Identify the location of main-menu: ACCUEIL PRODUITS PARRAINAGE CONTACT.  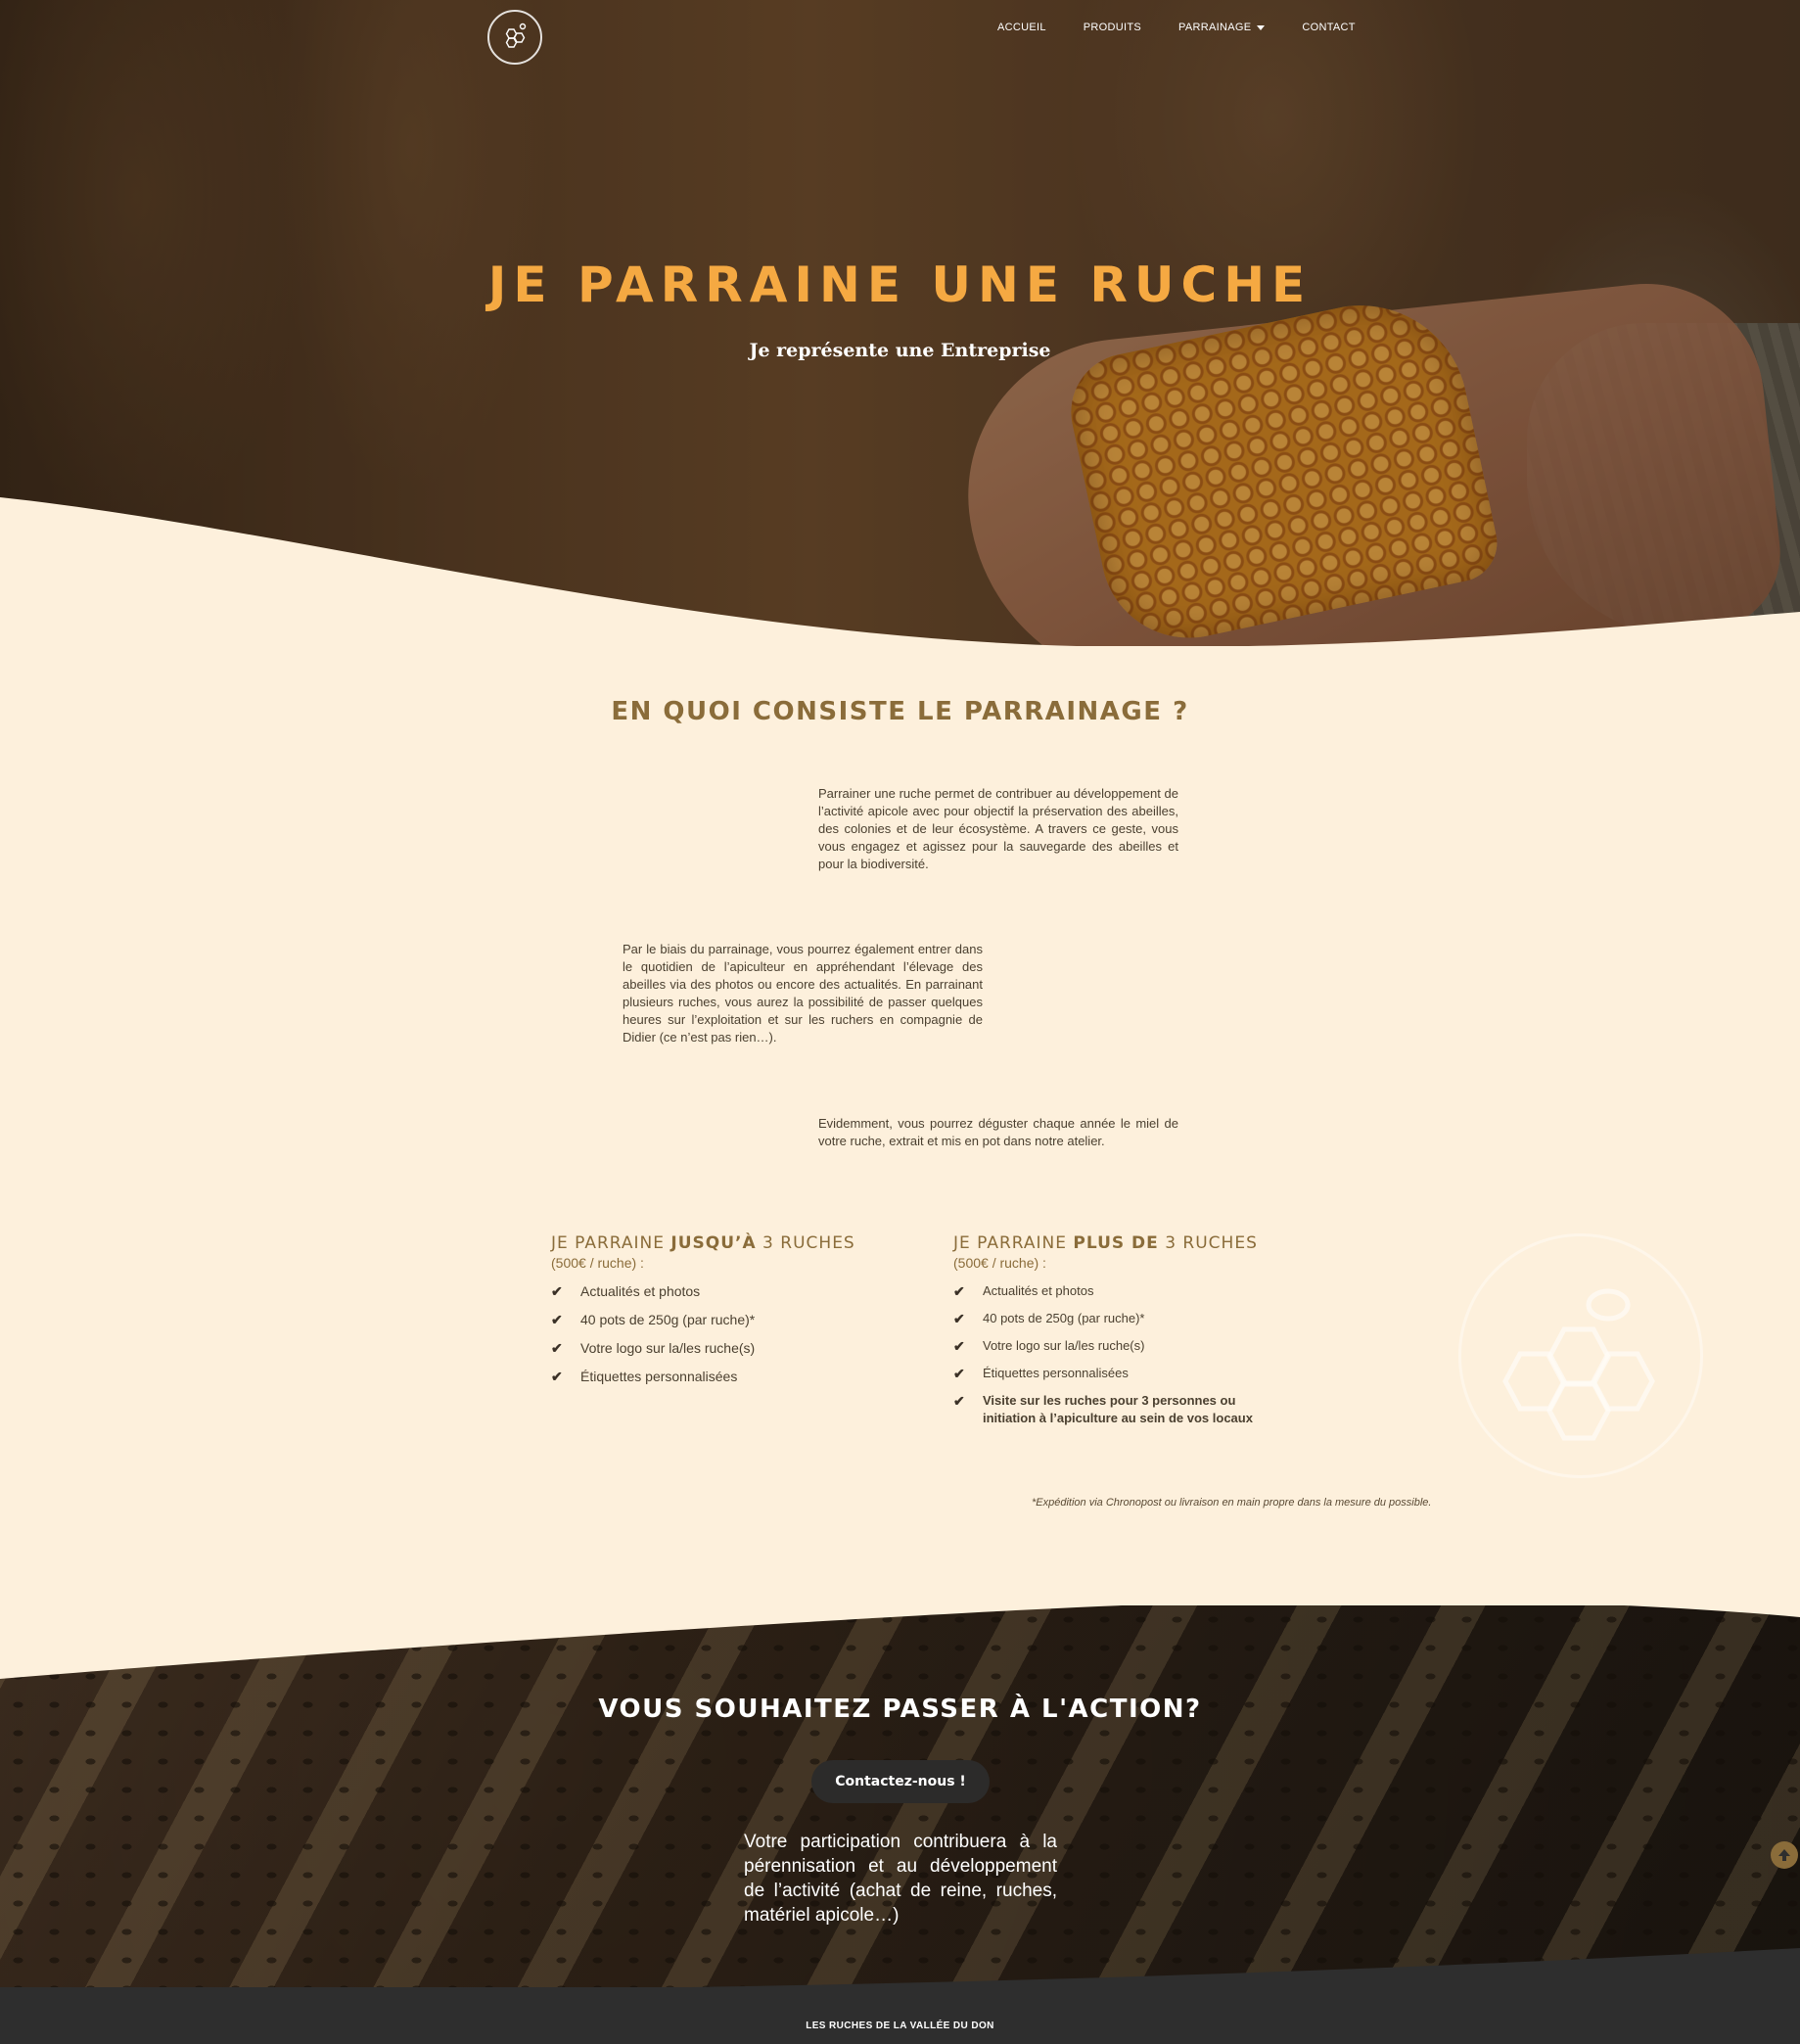
(1177, 28).